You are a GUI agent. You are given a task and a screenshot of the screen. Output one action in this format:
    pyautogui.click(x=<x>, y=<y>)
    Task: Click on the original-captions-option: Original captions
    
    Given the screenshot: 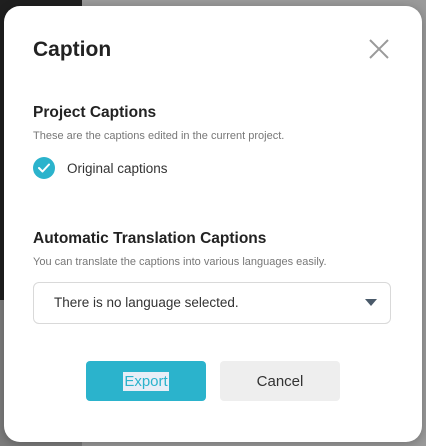 What is the action you would take?
    pyautogui.click(x=100, y=168)
    